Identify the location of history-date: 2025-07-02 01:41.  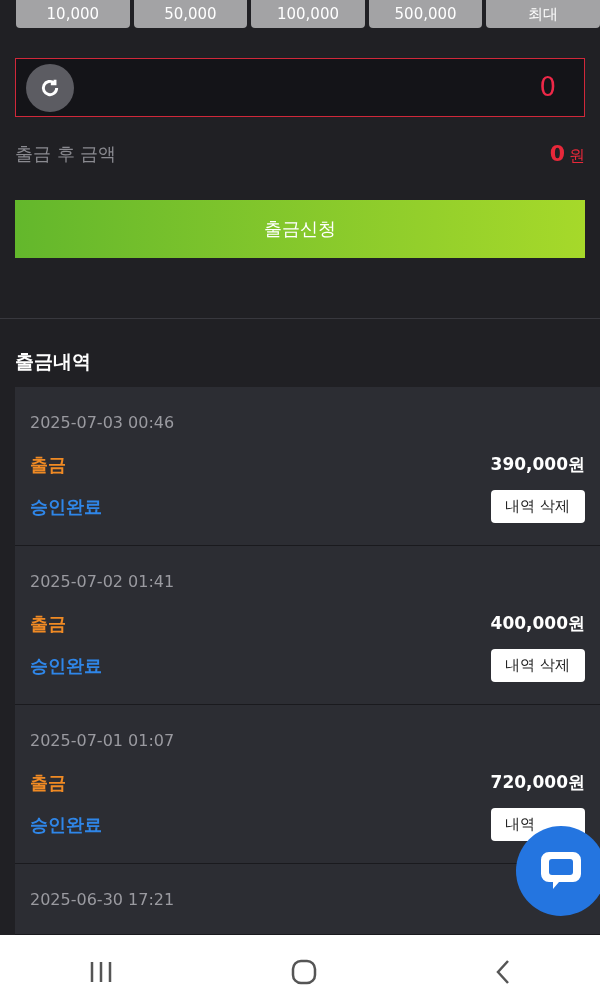
(103, 582).